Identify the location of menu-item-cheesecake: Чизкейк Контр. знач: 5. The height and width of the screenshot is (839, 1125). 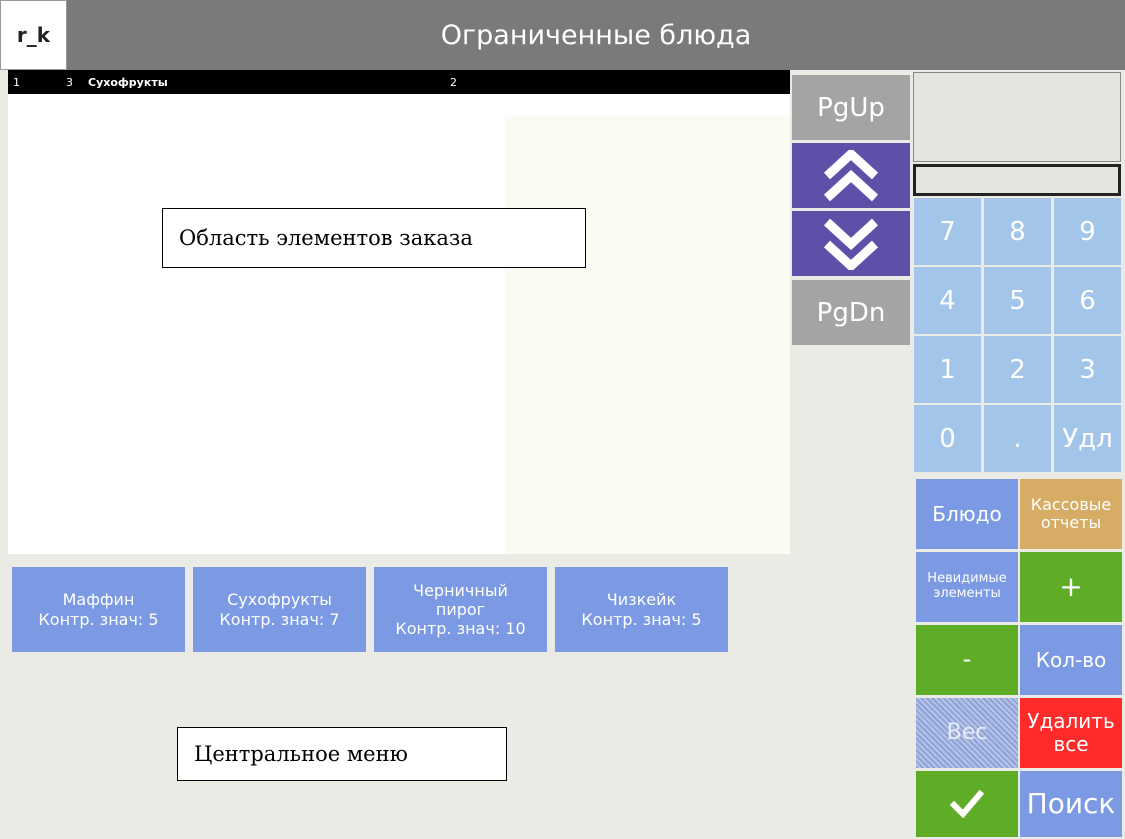
(641, 609).